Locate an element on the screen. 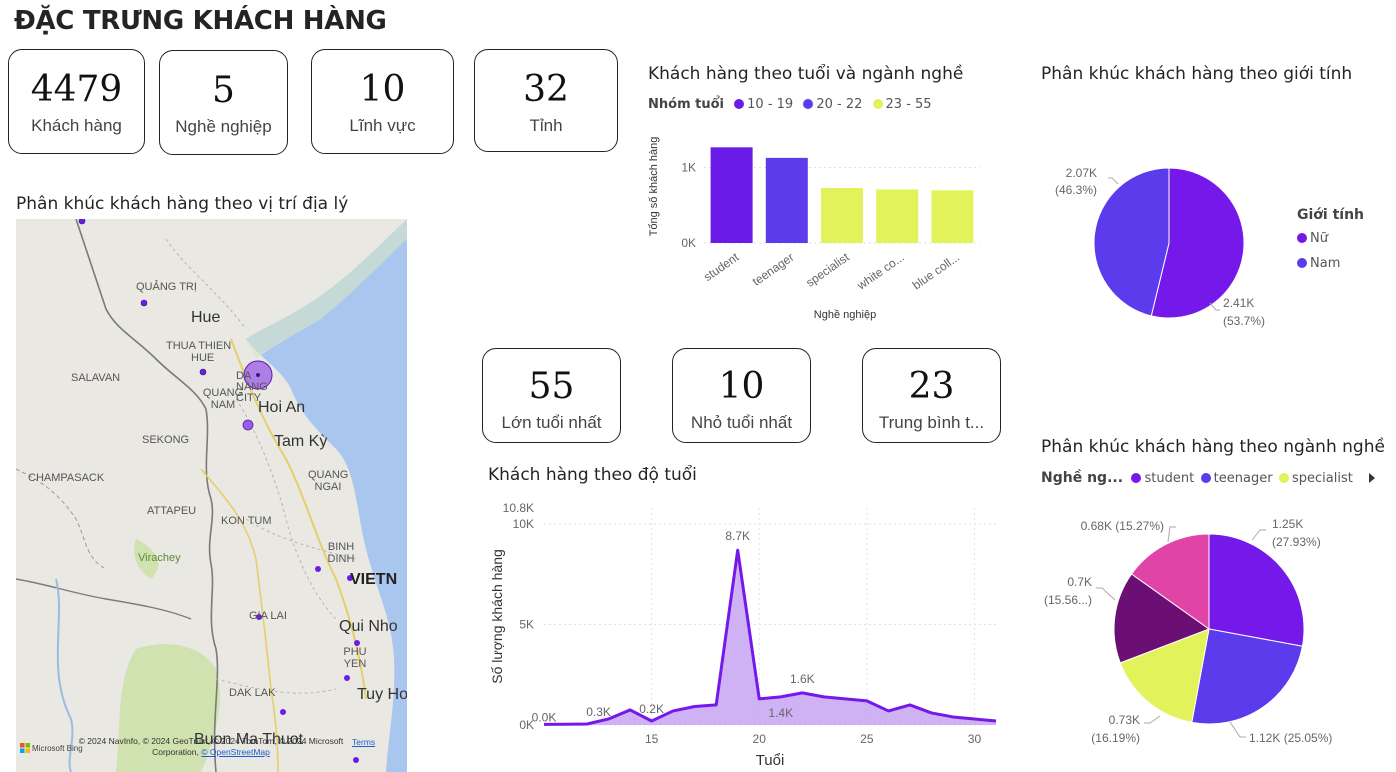 This screenshot has height=772, width=1396. page-title: ĐẶC TRƯNG KHÁCH HÀNG is located at coordinates (200, 21).